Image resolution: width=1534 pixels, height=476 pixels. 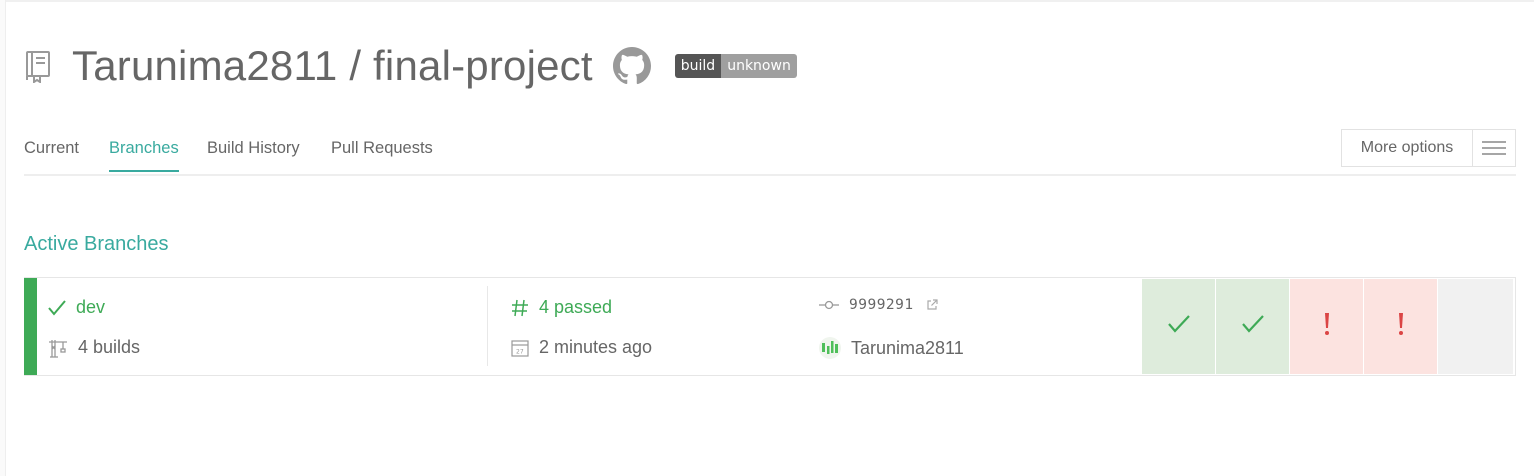 I want to click on branch-name-link: dev, so click(x=90, y=307).